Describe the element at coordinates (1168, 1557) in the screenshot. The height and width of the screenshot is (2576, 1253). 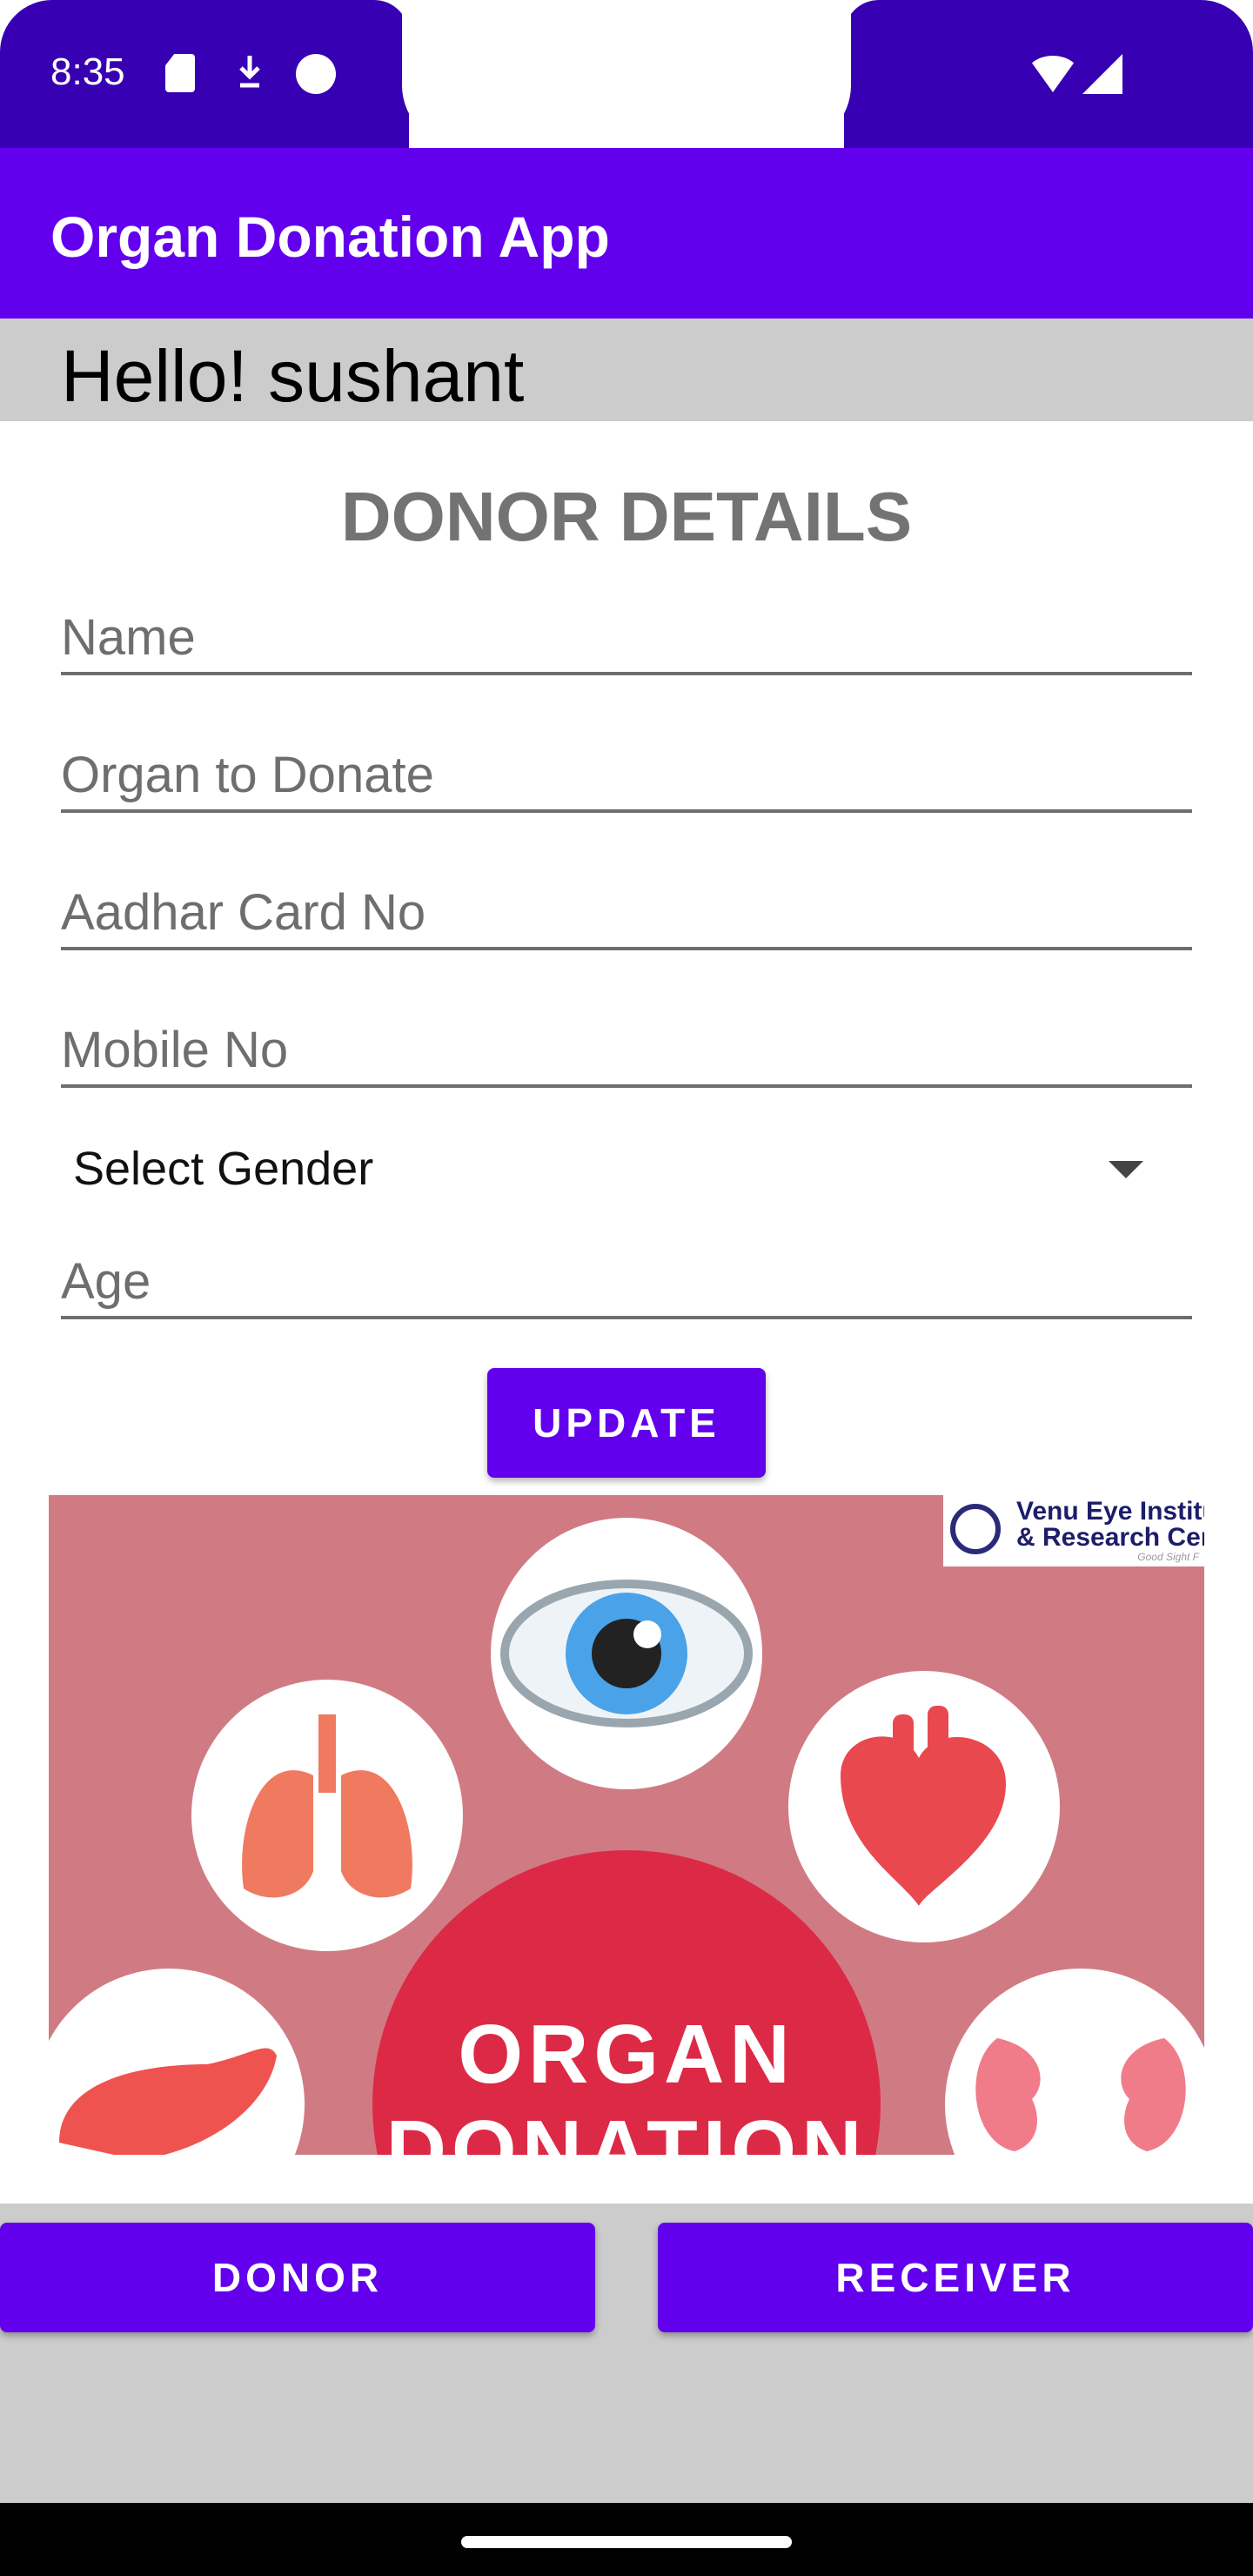
I see `logo-tagline: Good Sight F` at that location.